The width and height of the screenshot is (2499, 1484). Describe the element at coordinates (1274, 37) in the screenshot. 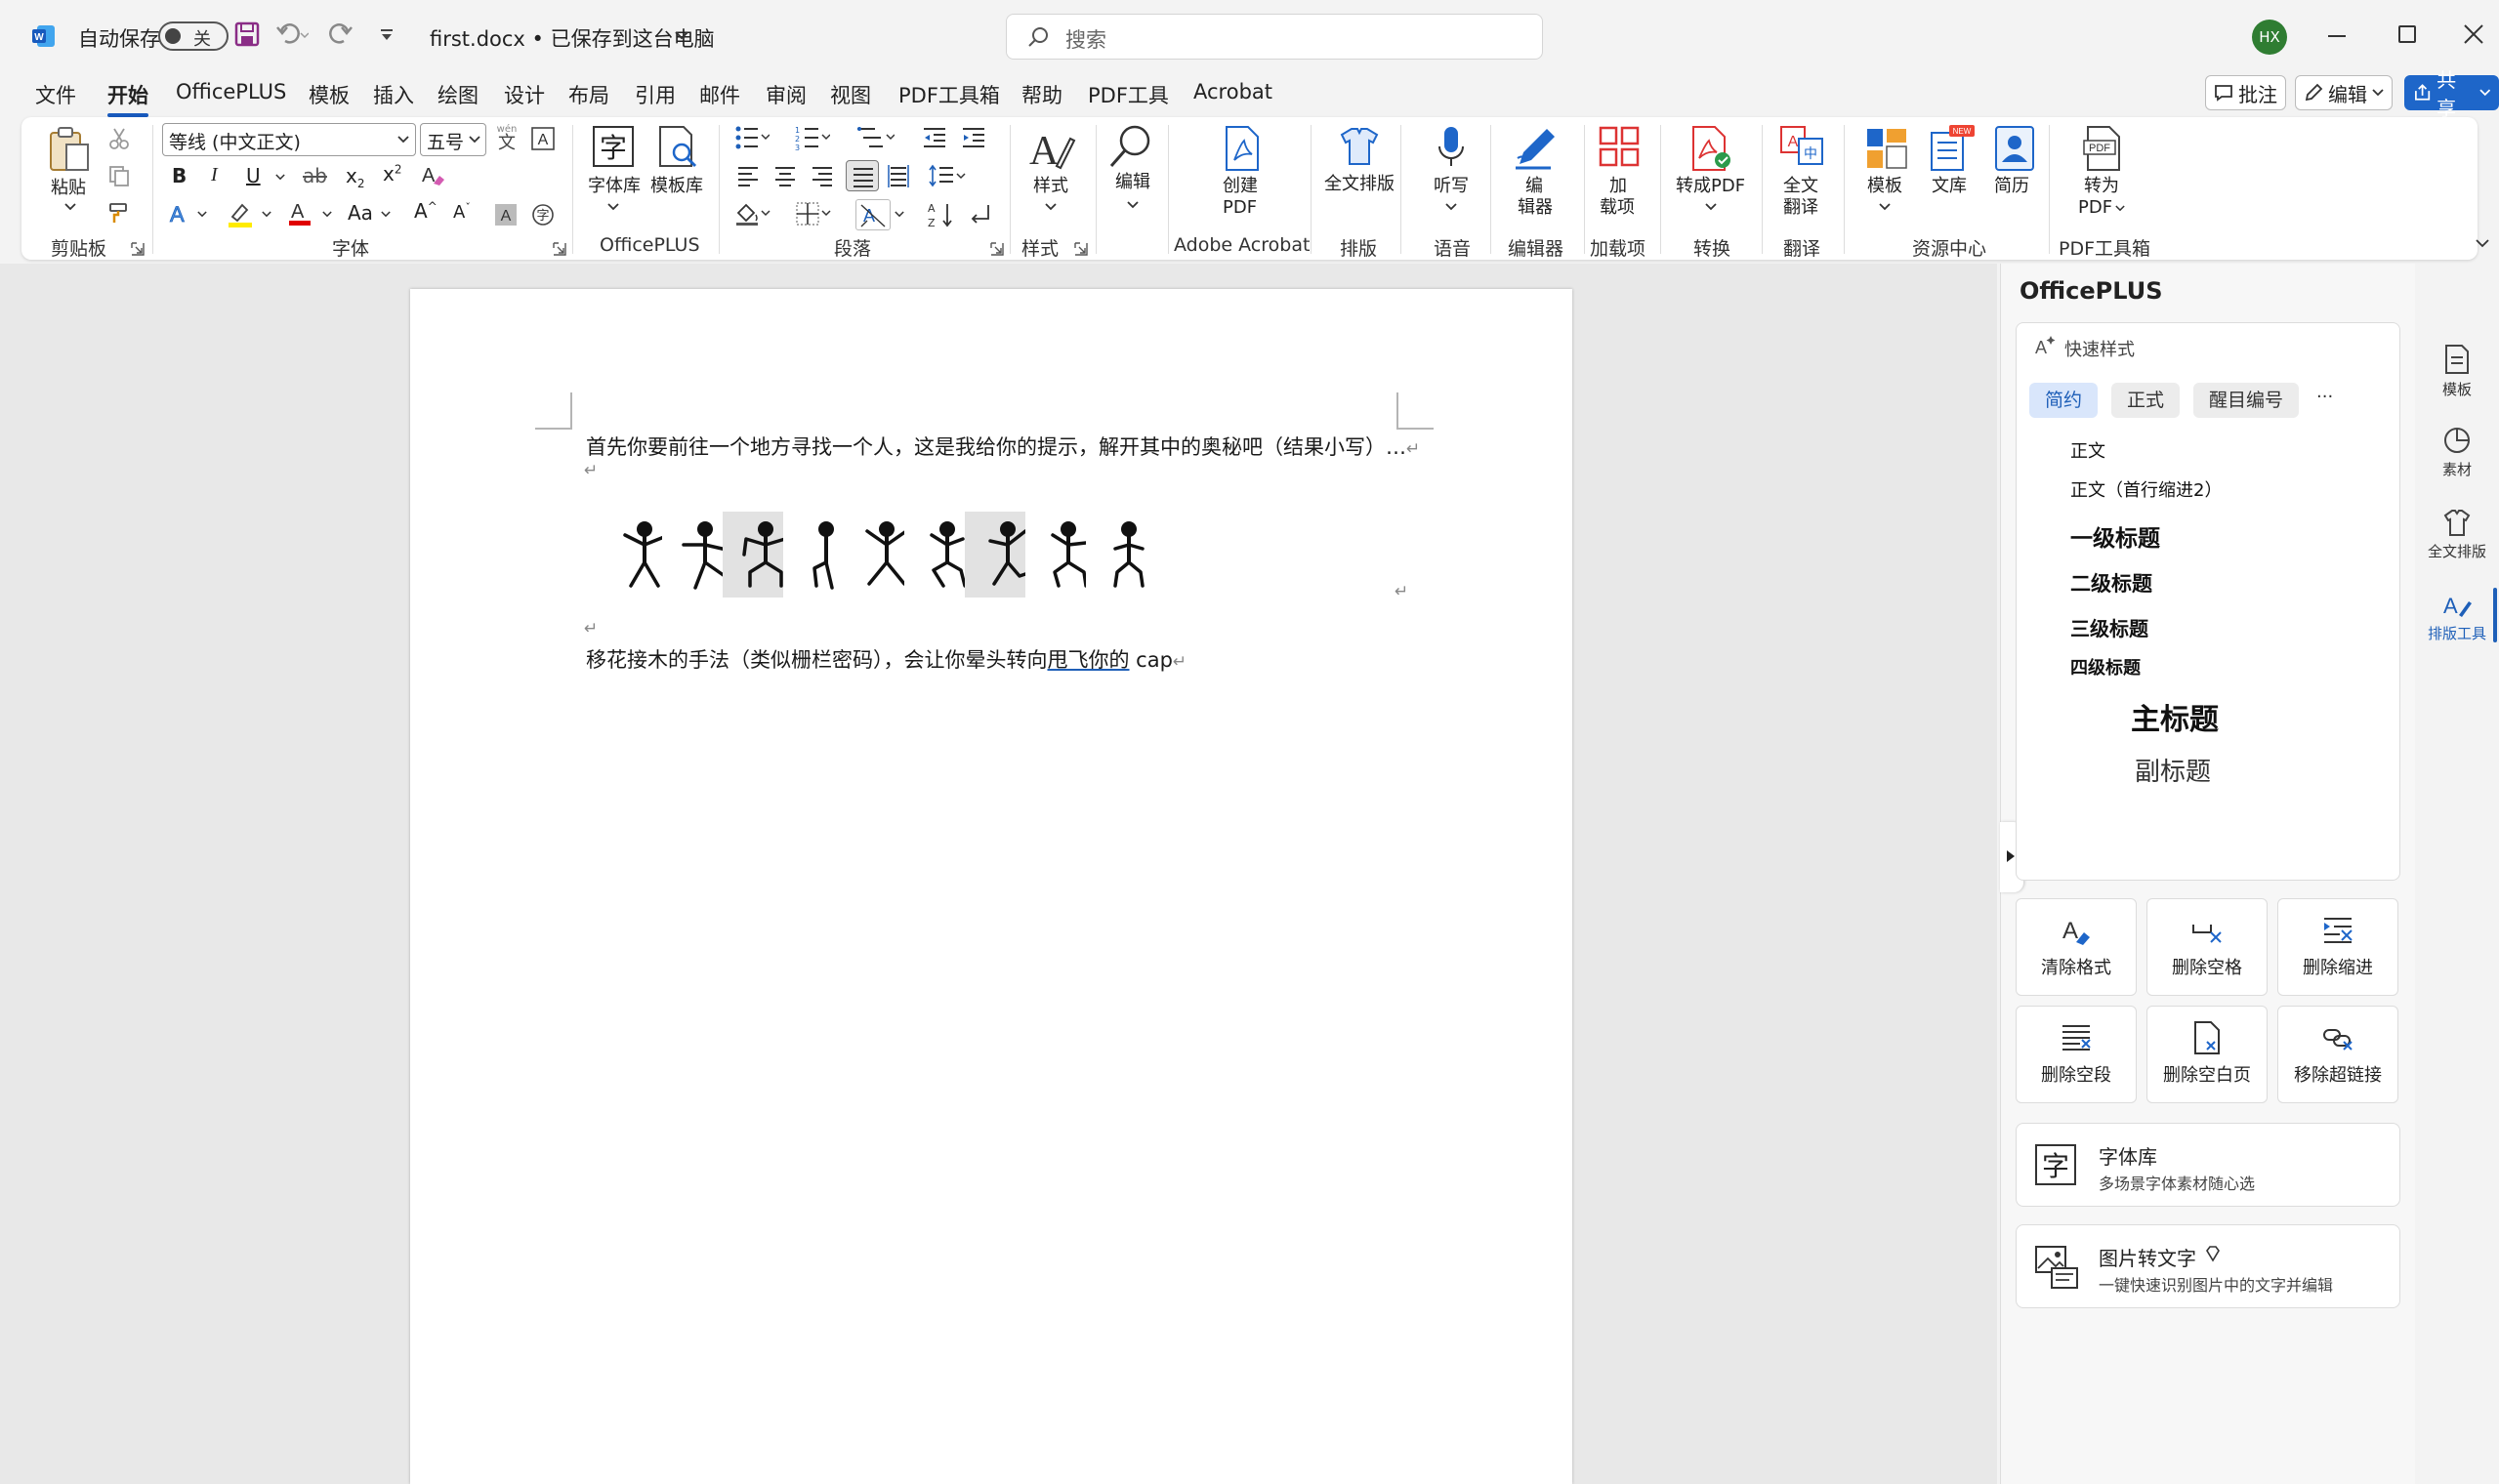

I see `search-box: 搜索` at that location.